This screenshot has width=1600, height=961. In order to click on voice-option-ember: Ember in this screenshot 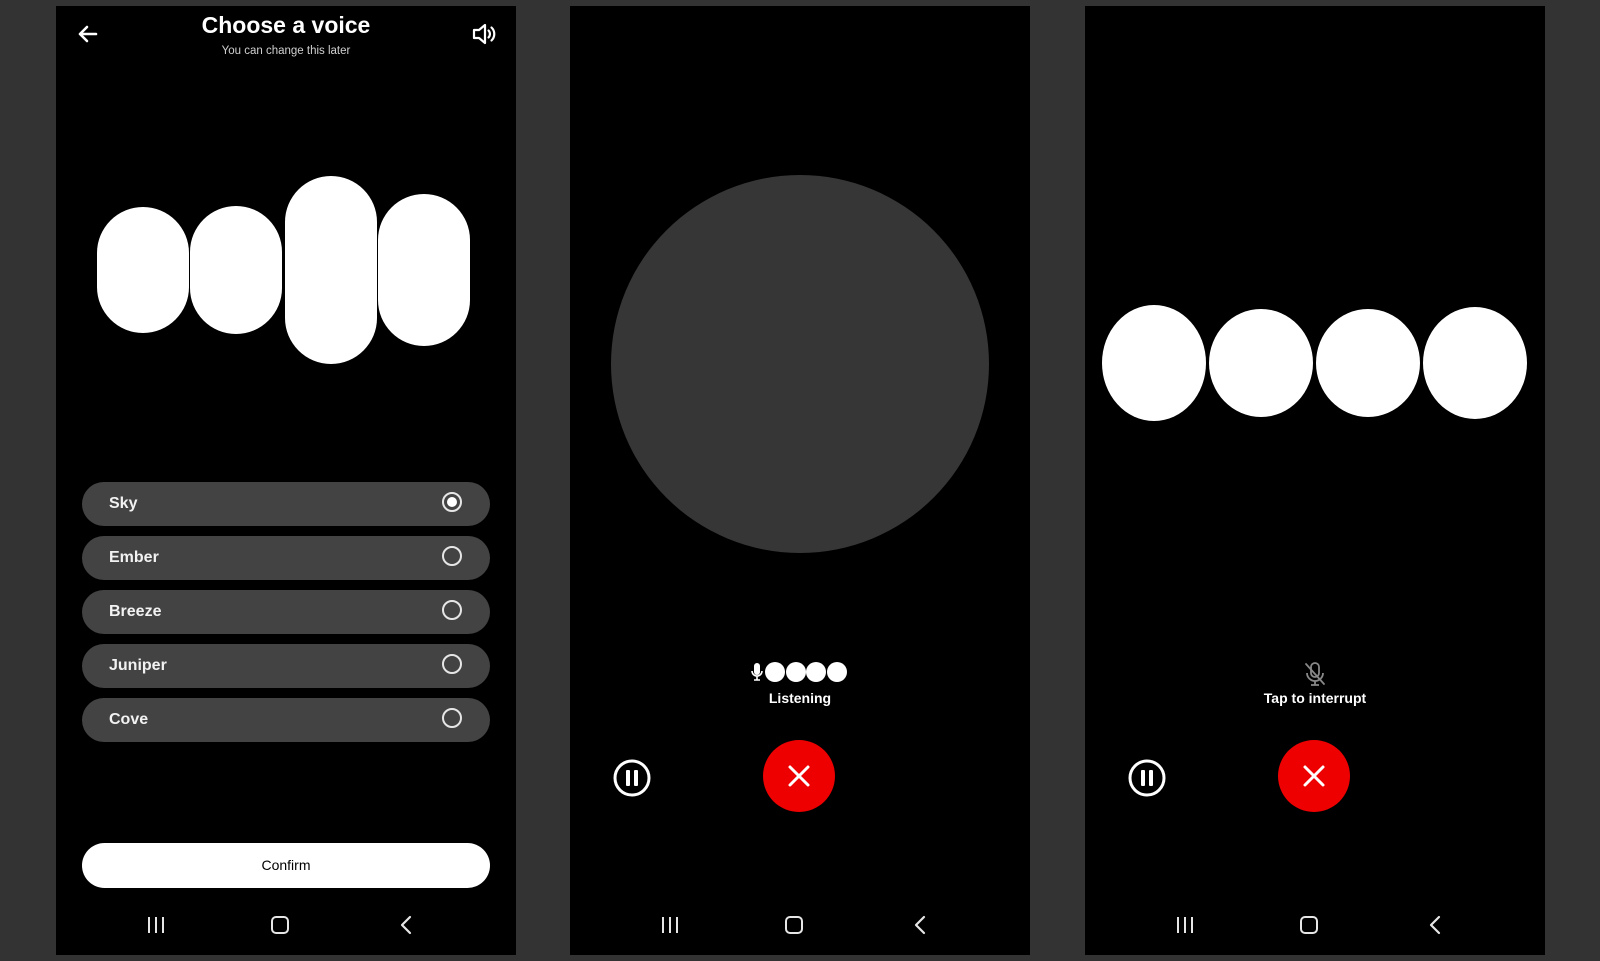, I will do `click(286, 558)`.